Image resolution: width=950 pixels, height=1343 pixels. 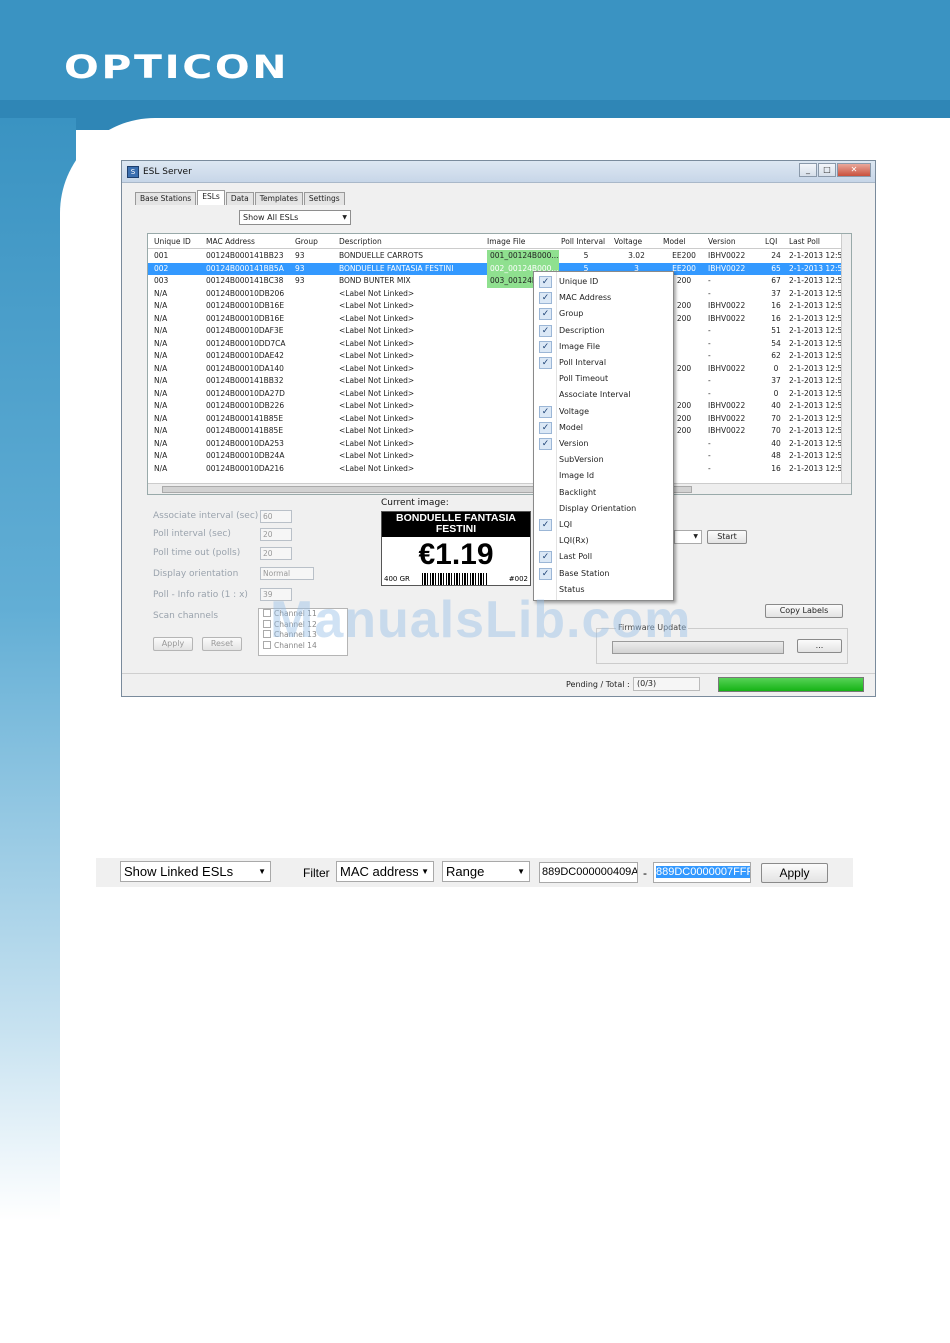 I want to click on linked-view-select: Show Linked ESLs ▼, so click(x=195, y=871).